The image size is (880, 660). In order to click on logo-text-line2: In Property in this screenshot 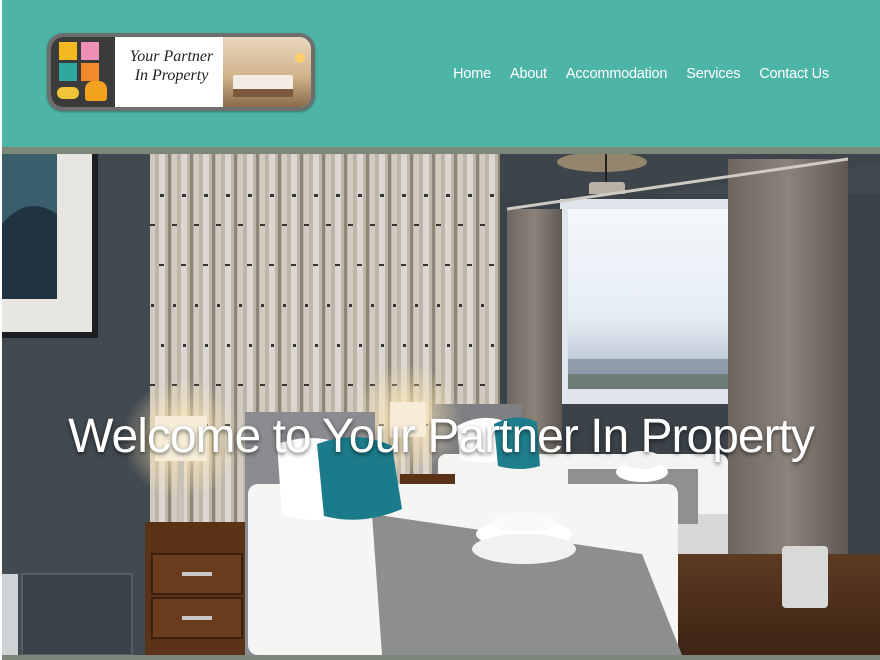, I will do `click(171, 75)`.